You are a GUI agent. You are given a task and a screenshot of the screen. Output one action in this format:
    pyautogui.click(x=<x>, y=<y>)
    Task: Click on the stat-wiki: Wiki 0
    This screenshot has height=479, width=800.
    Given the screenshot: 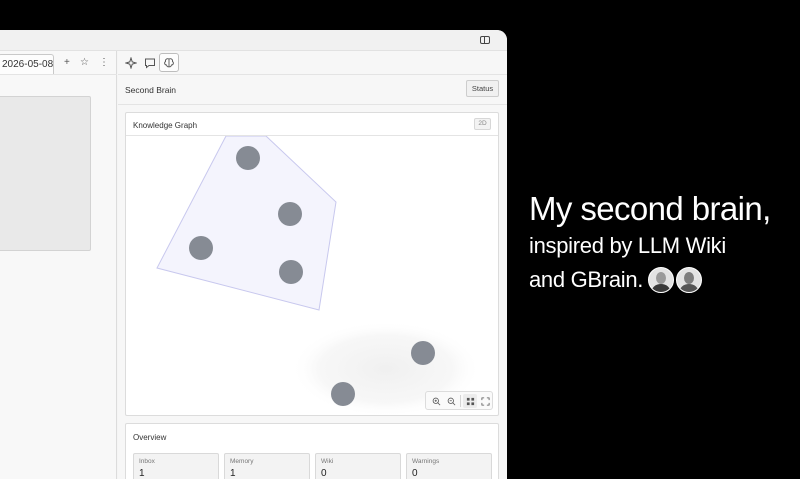 What is the action you would take?
    pyautogui.click(x=358, y=466)
    